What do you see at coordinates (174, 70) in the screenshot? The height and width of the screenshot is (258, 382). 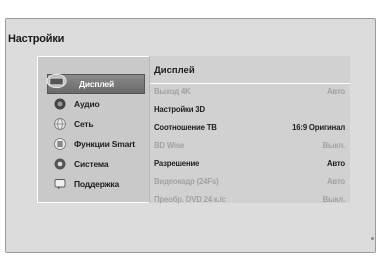 I see `content-title: Дисплей` at bounding box center [174, 70].